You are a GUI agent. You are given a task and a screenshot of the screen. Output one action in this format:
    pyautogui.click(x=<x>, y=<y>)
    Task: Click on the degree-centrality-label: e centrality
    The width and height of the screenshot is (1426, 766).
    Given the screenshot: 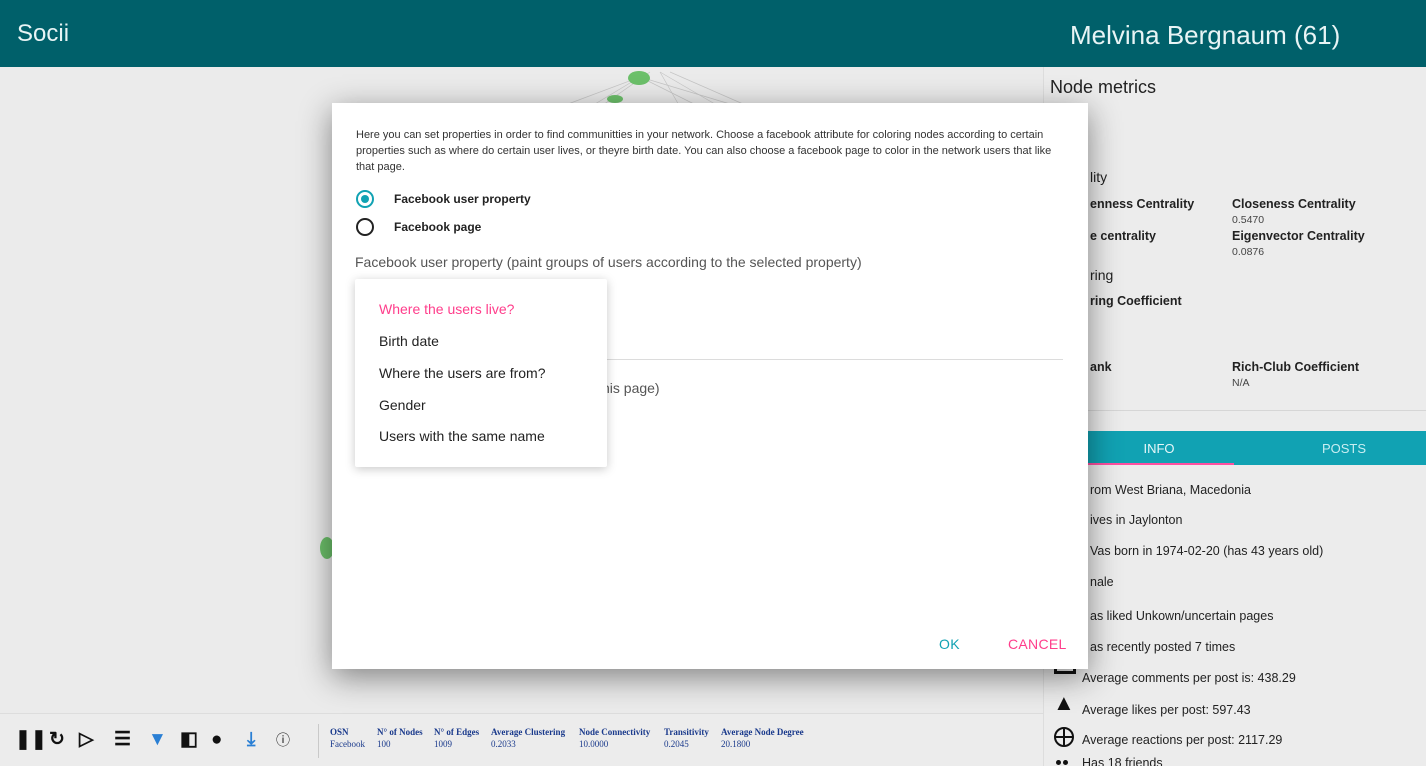 What is the action you would take?
    pyautogui.click(x=1123, y=236)
    